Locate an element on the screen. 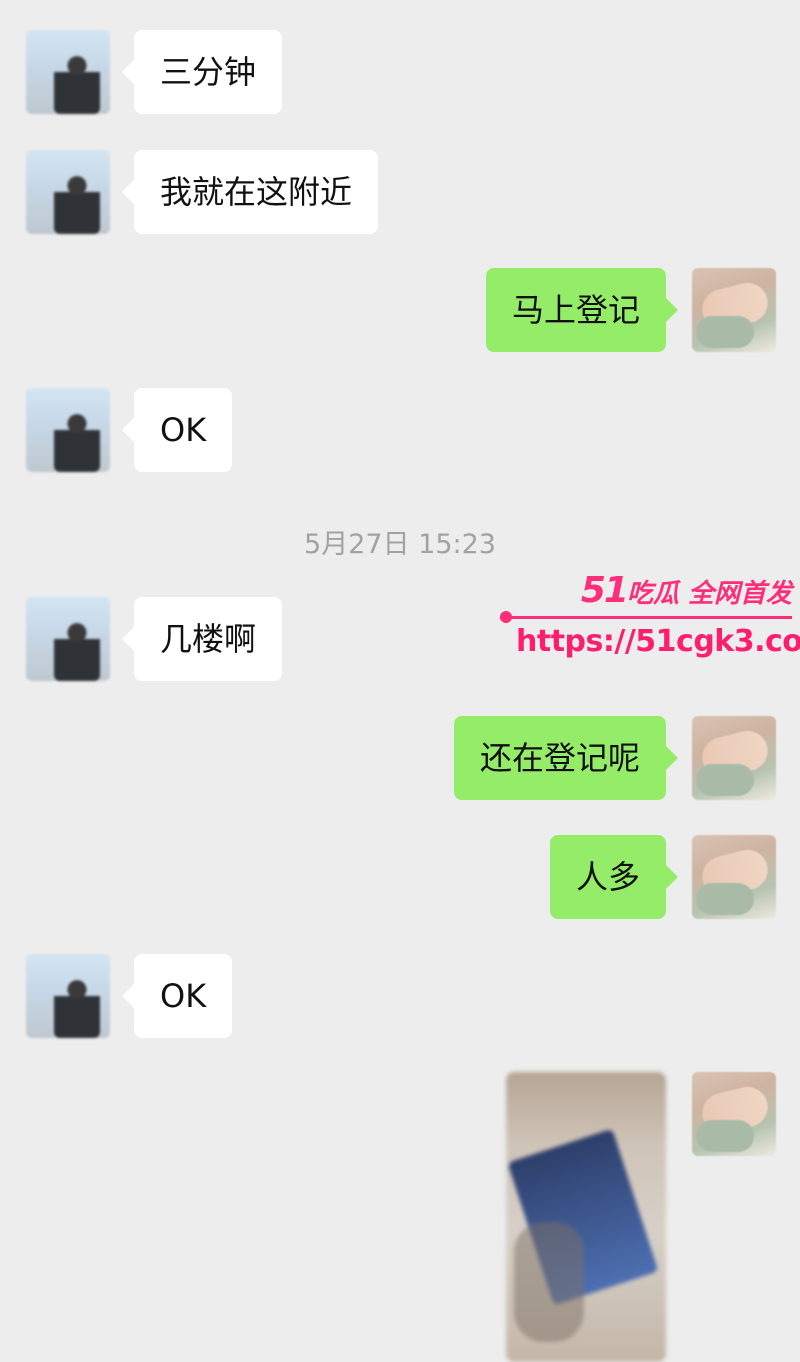 This screenshot has width=800, height=1362. watermark-brand-text: 吃瓜 全网首发 is located at coordinates (709, 594).